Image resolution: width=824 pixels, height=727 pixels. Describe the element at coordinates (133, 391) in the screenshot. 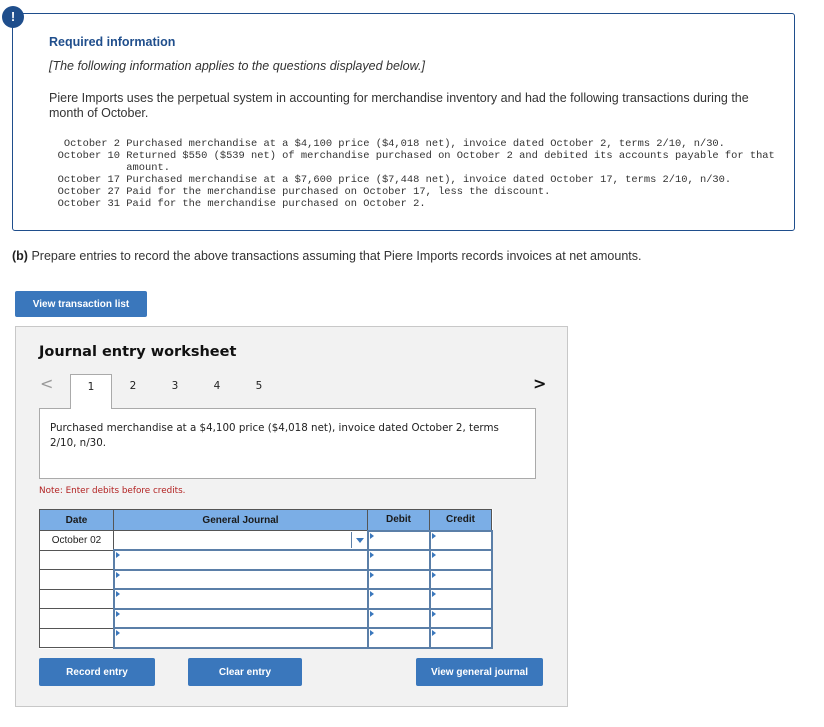

I see `tab-2: 2` at that location.